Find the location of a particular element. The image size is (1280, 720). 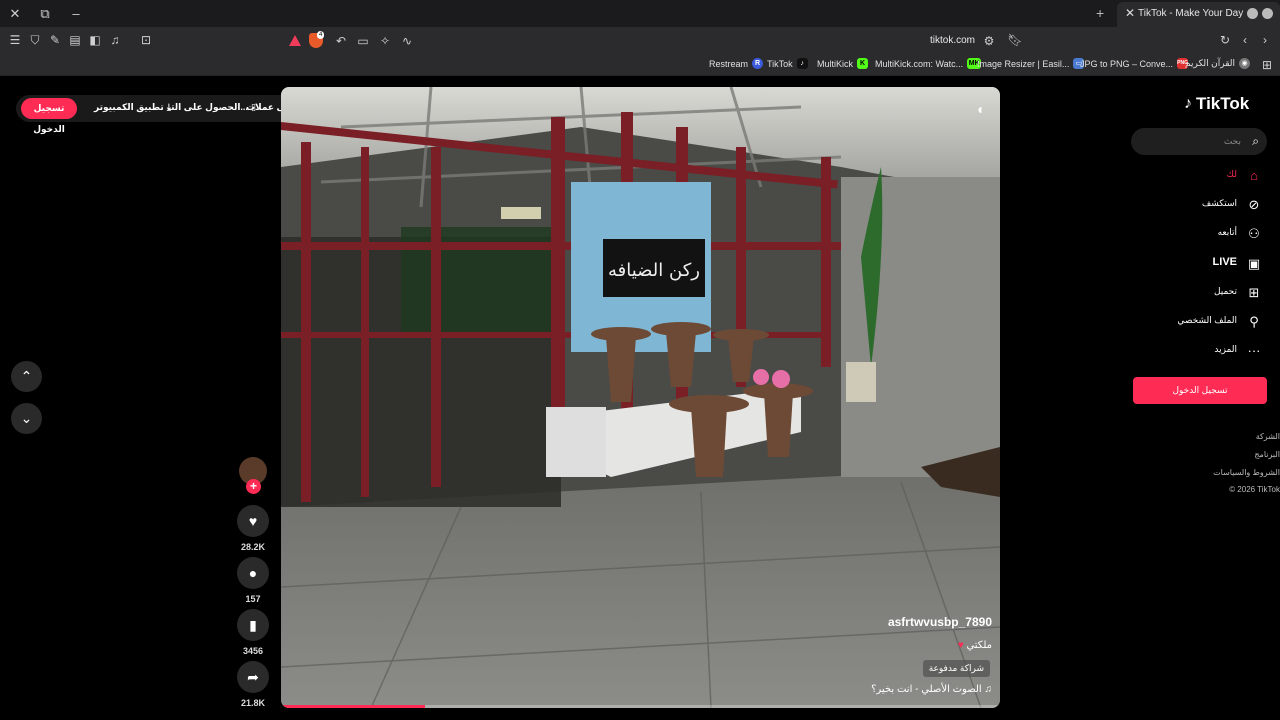

bookmark-quran: القرآن الكريم ◉ is located at coordinates (1218, 63).